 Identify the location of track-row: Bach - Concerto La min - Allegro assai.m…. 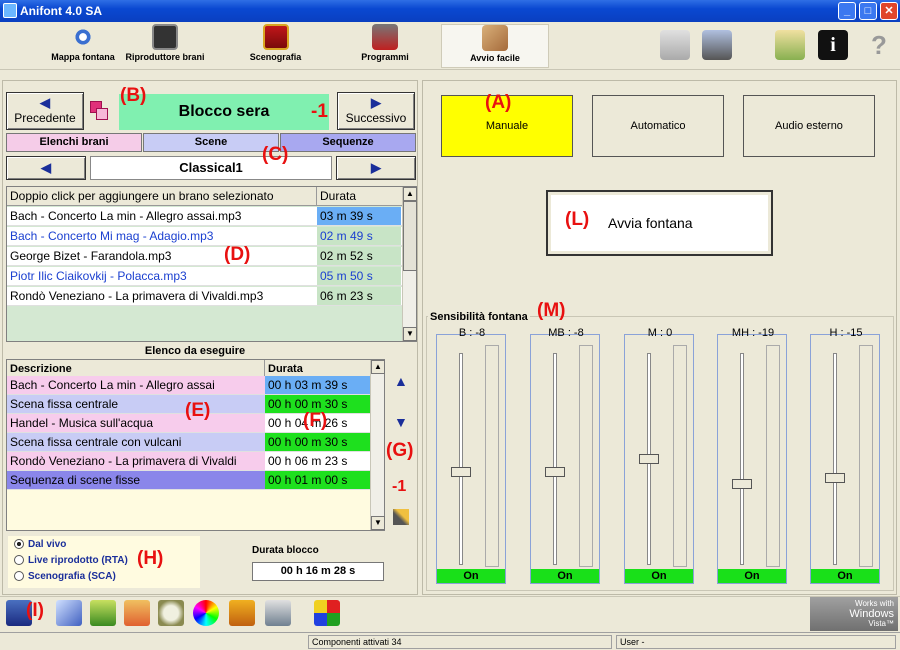
(205, 216).